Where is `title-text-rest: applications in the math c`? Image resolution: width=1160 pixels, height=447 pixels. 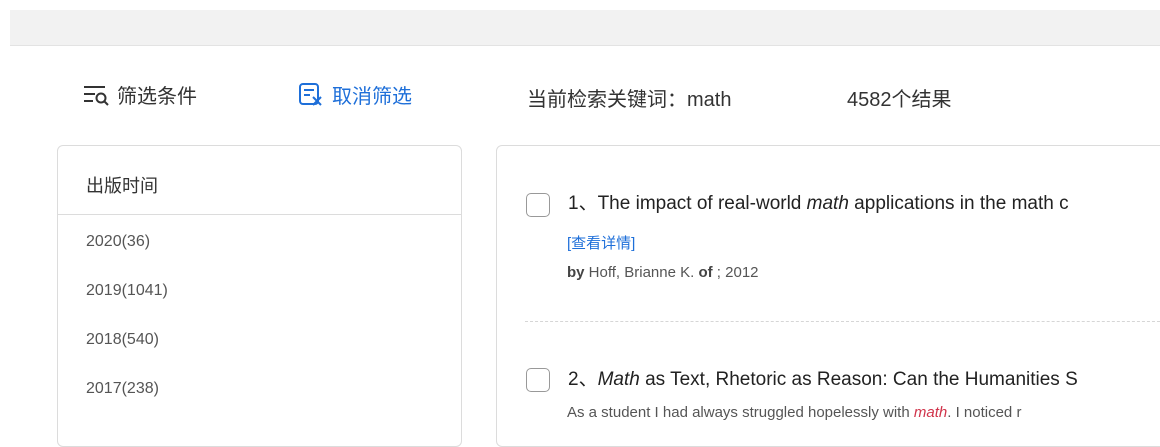
title-text-rest: applications in the math c is located at coordinates (958, 203).